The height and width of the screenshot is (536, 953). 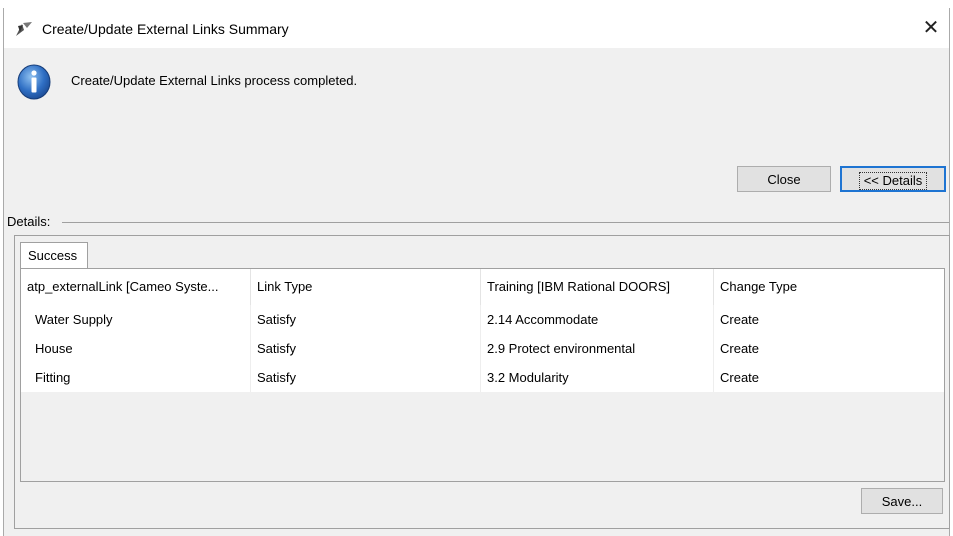 I want to click on column-header-change-type: Change Type, so click(x=830, y=287).